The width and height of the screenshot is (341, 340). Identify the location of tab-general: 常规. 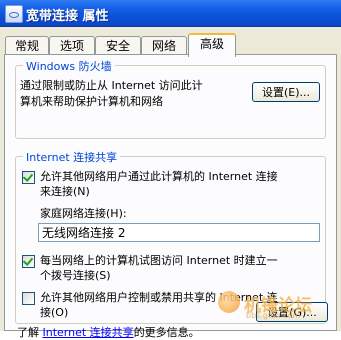
(27, 45).